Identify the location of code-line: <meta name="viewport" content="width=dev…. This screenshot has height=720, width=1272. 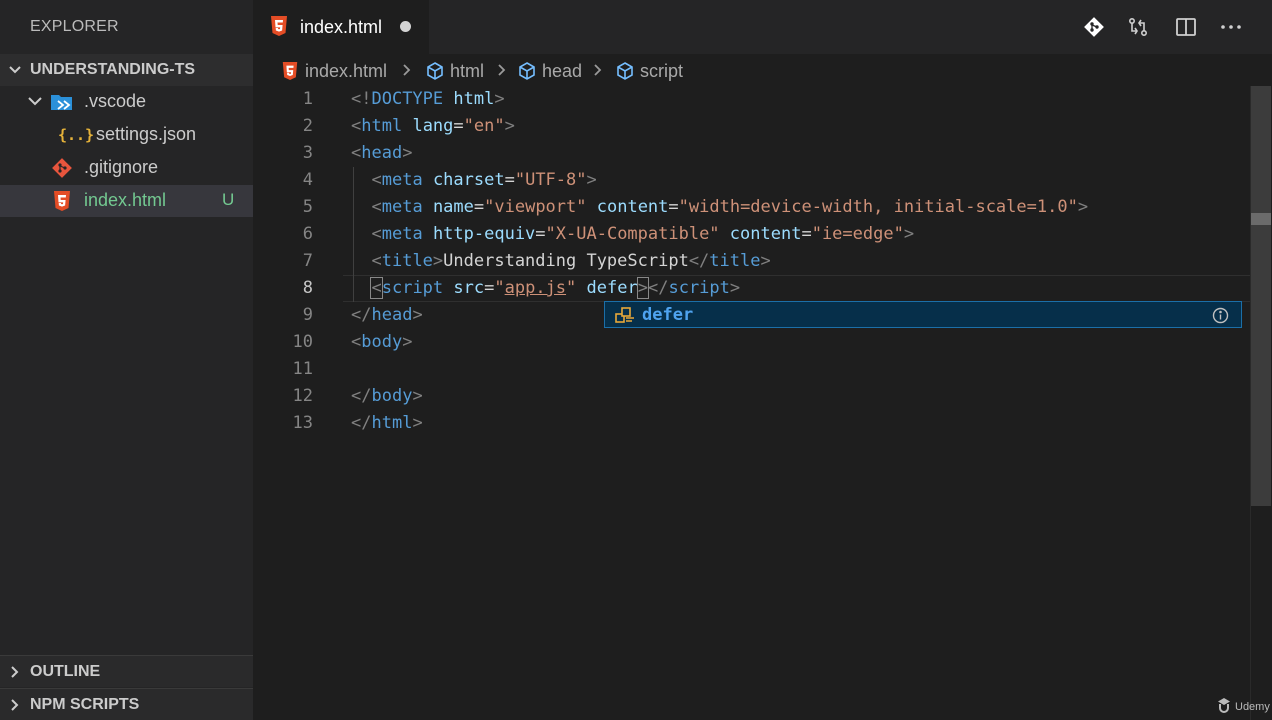
(719, 207).